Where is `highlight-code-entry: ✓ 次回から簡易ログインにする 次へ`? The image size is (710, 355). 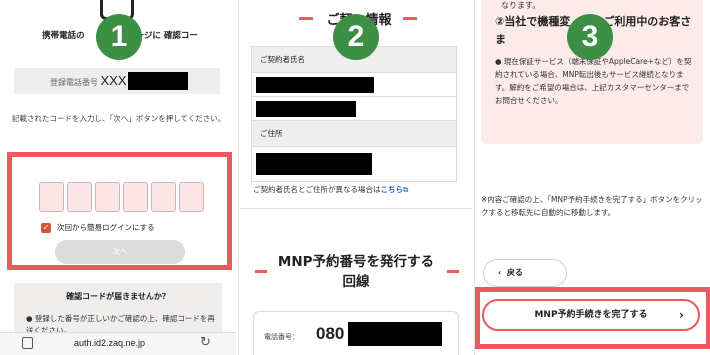 highlight-code-entry: ✓ 次回から簡易ログインにする 次へ is located at coordinates (119, 211).